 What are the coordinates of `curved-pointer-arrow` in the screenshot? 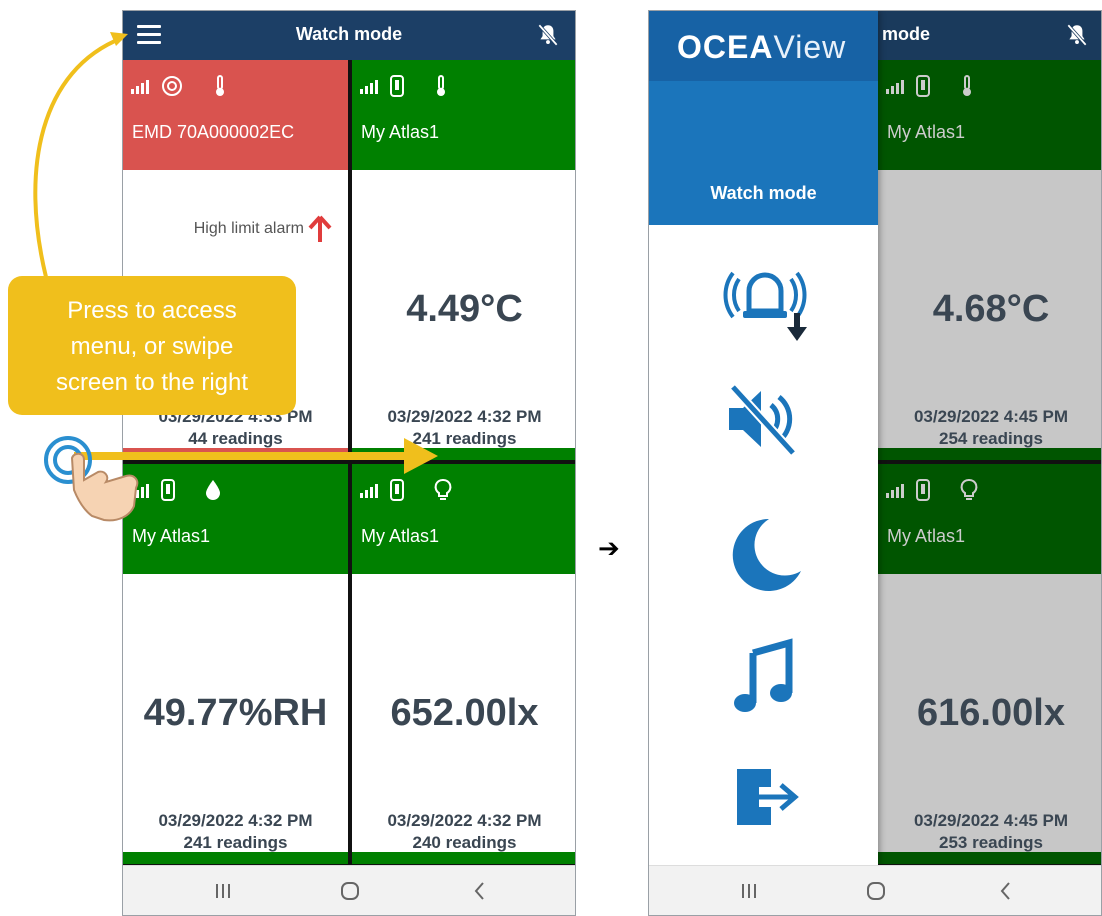 It's located at (78, 157).